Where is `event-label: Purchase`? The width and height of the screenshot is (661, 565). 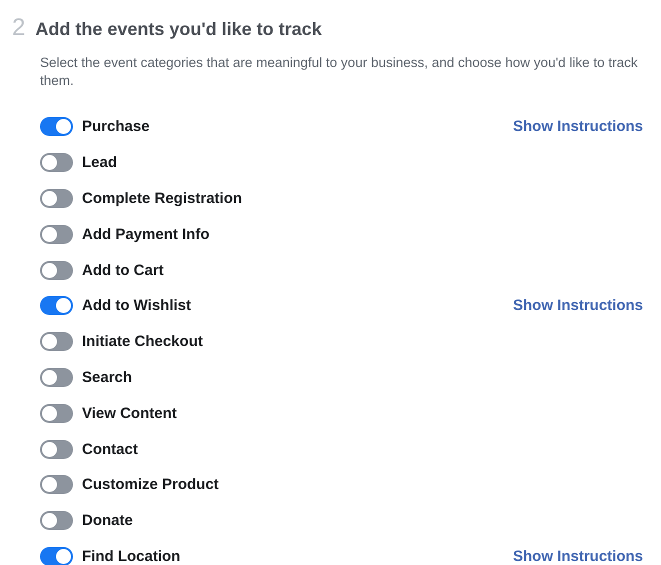 event-label: Purchase is located at coordinates (116, 127).